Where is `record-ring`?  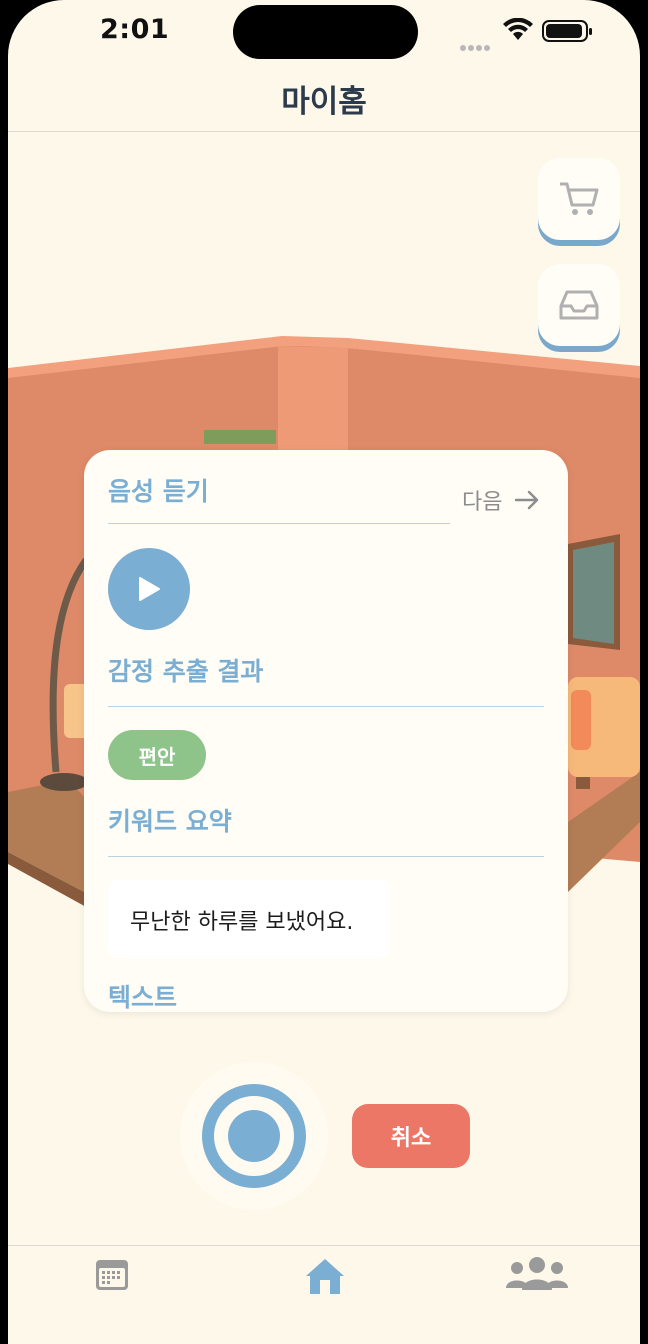 record-ring is located at coordinates (254, 1136).